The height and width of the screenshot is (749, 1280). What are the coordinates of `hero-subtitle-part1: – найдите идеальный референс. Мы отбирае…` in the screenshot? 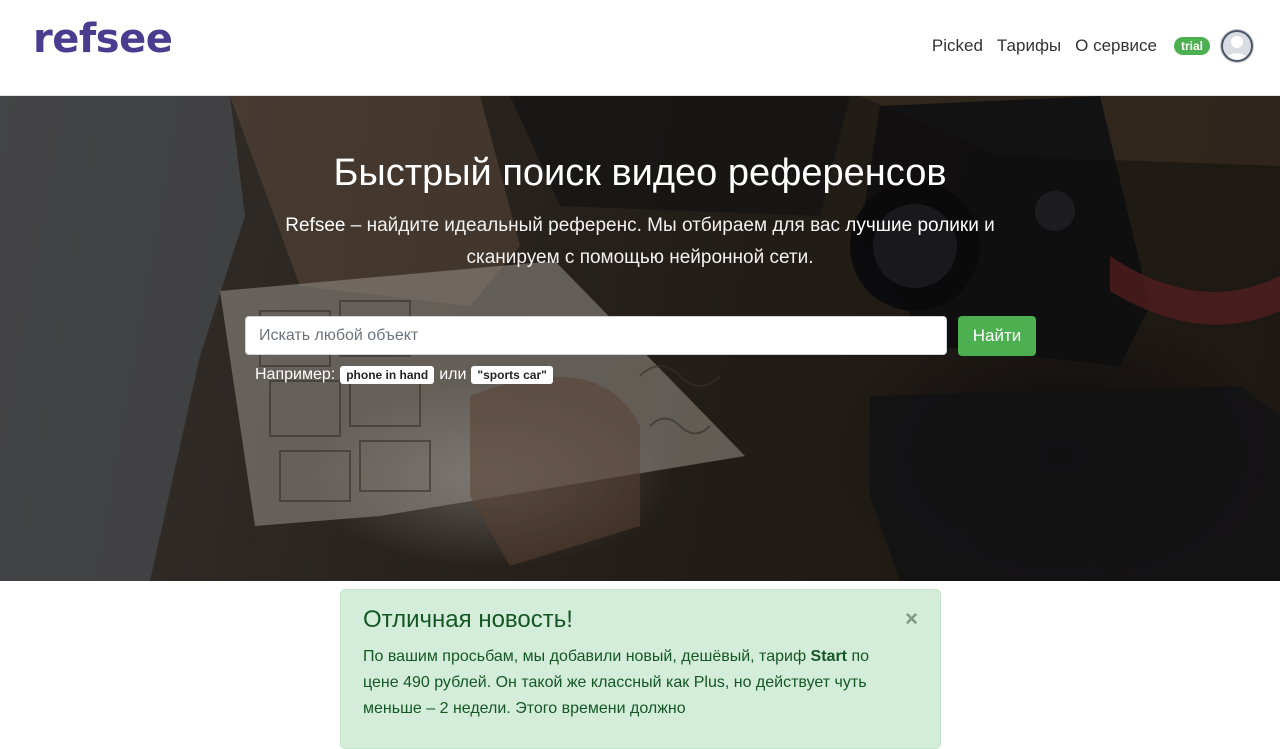 It's located at (595, 225).